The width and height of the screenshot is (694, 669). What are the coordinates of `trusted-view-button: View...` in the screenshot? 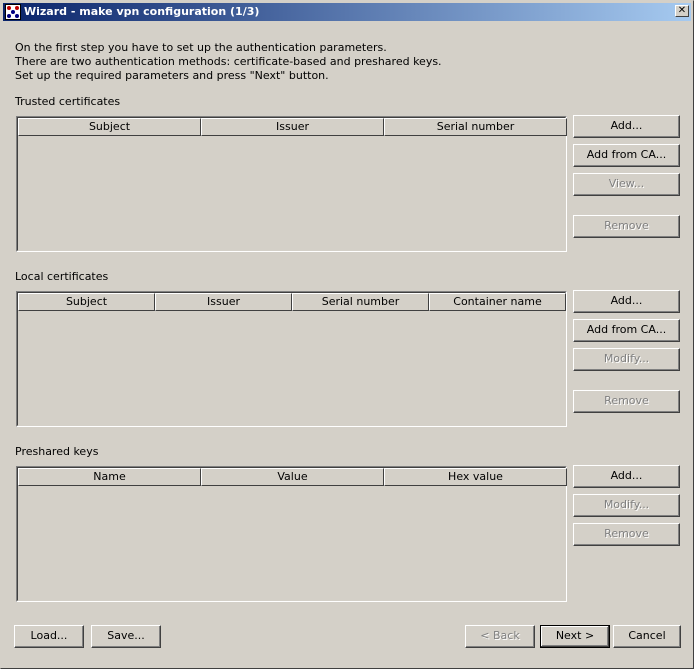 It's located at (626, 184).